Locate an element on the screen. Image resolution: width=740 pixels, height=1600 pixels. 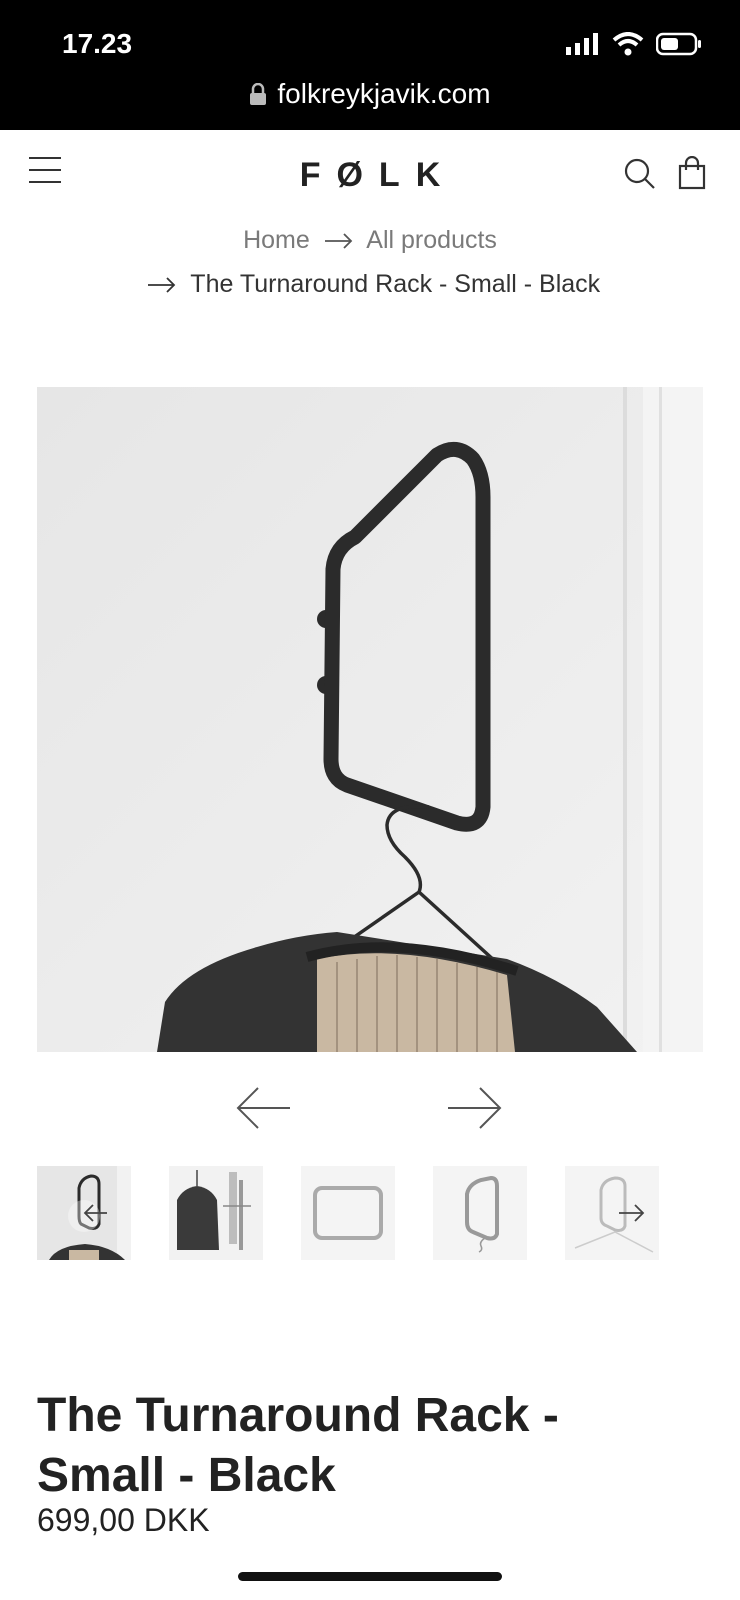
product-title: The Turnaround Rack - Small - Black is located at coordinates (370, 1446).